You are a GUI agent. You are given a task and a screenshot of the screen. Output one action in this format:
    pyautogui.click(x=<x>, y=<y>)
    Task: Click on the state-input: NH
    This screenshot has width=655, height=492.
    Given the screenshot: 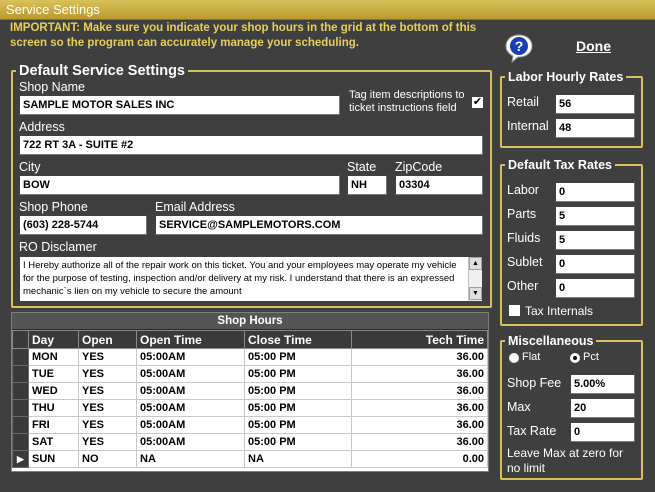 What is the action you would take?
    pyautogui.click(x=367, y=185)
    